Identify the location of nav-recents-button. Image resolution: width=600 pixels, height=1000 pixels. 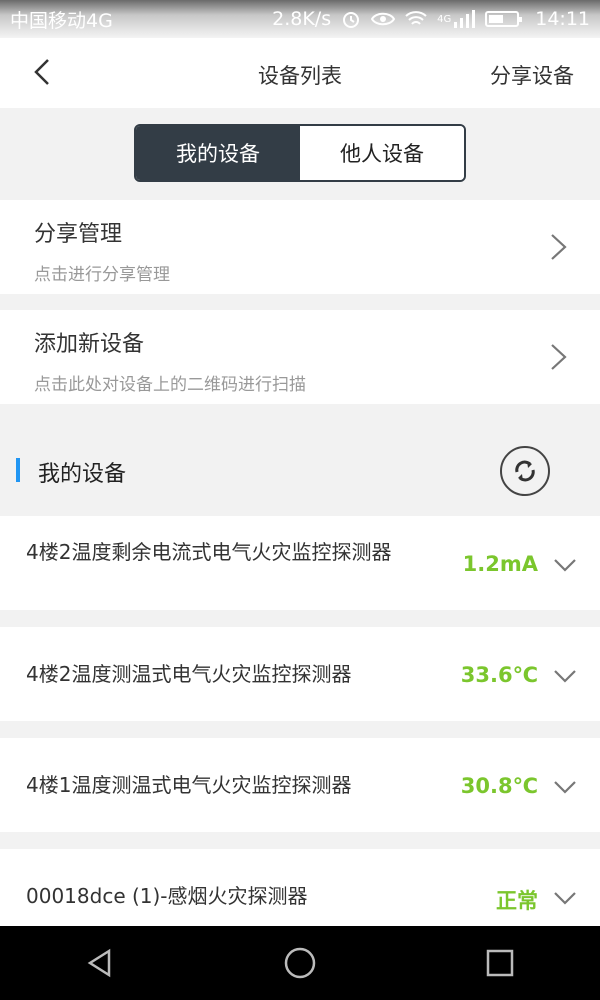
(500, 963).